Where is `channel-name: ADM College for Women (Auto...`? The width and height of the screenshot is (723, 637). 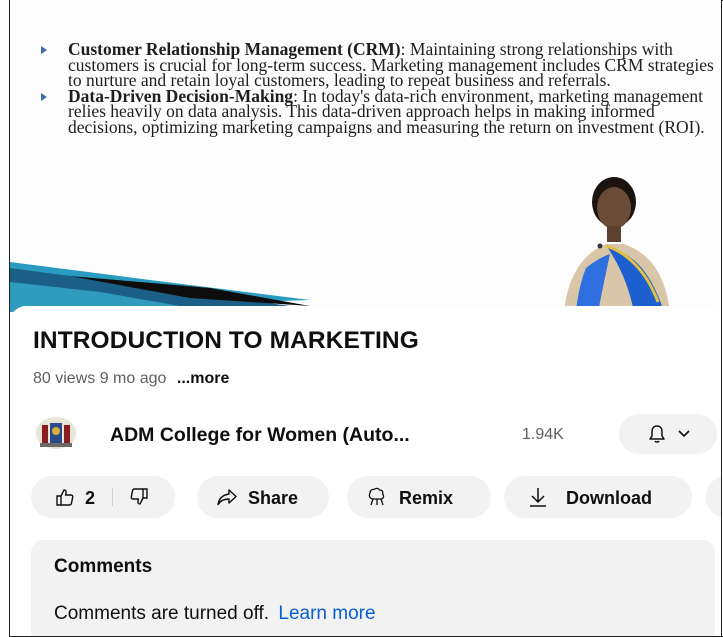 channel-name: ADM College for Women (Auto... is located at coordinates (260, 435).